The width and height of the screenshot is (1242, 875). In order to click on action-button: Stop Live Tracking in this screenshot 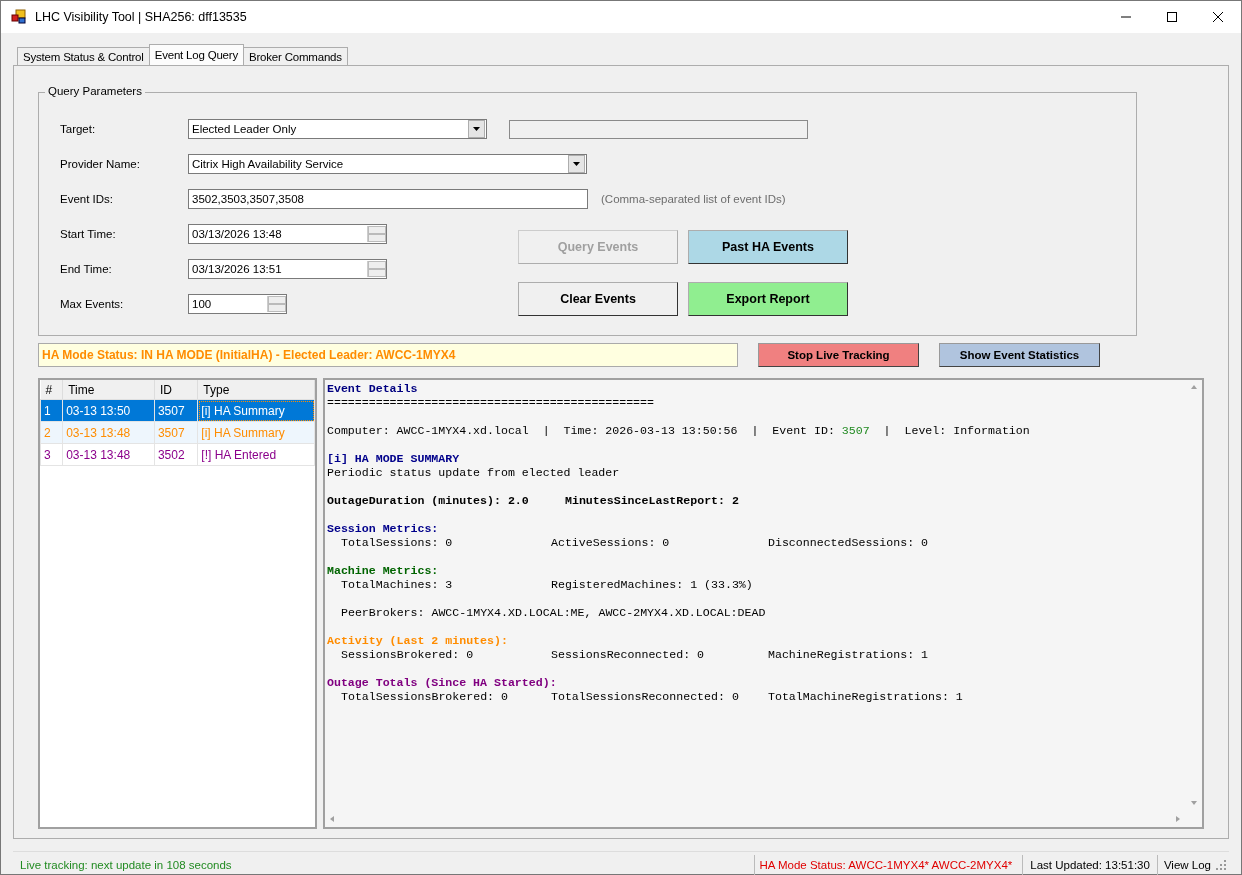, I will do `click(838, 355)`.